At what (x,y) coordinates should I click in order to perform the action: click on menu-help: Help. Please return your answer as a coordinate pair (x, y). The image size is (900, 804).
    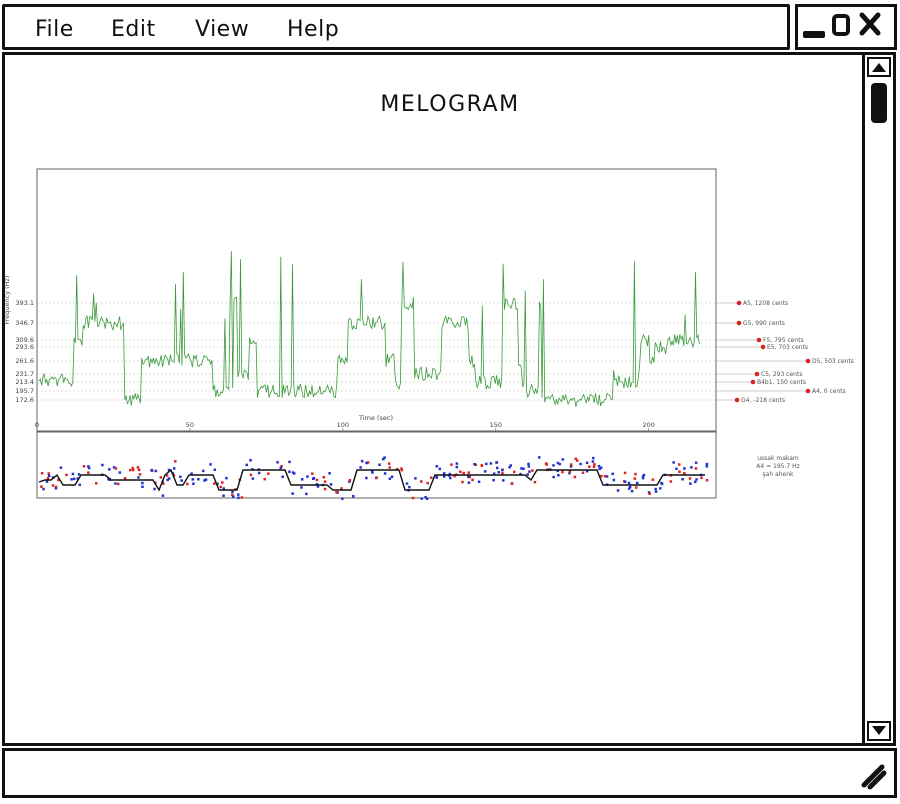
    Looking at the image, I should click on (313, 29).